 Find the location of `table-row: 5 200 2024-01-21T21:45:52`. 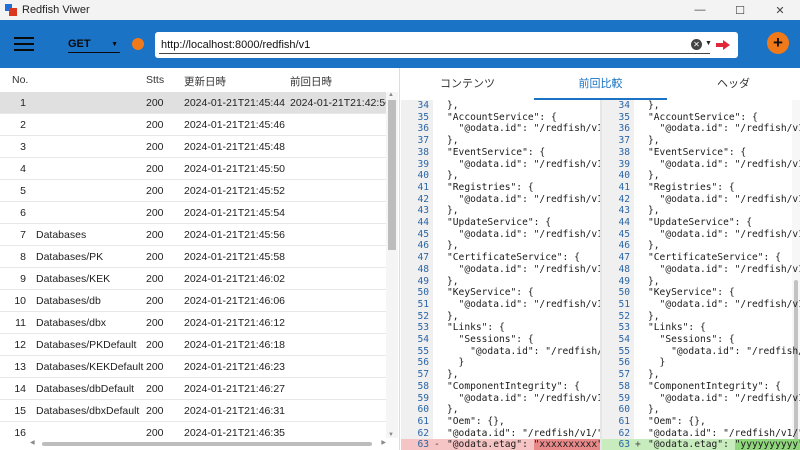

table-row: 5 200 2024-01-21T21:45:52 is located at coordinates (193, 191).